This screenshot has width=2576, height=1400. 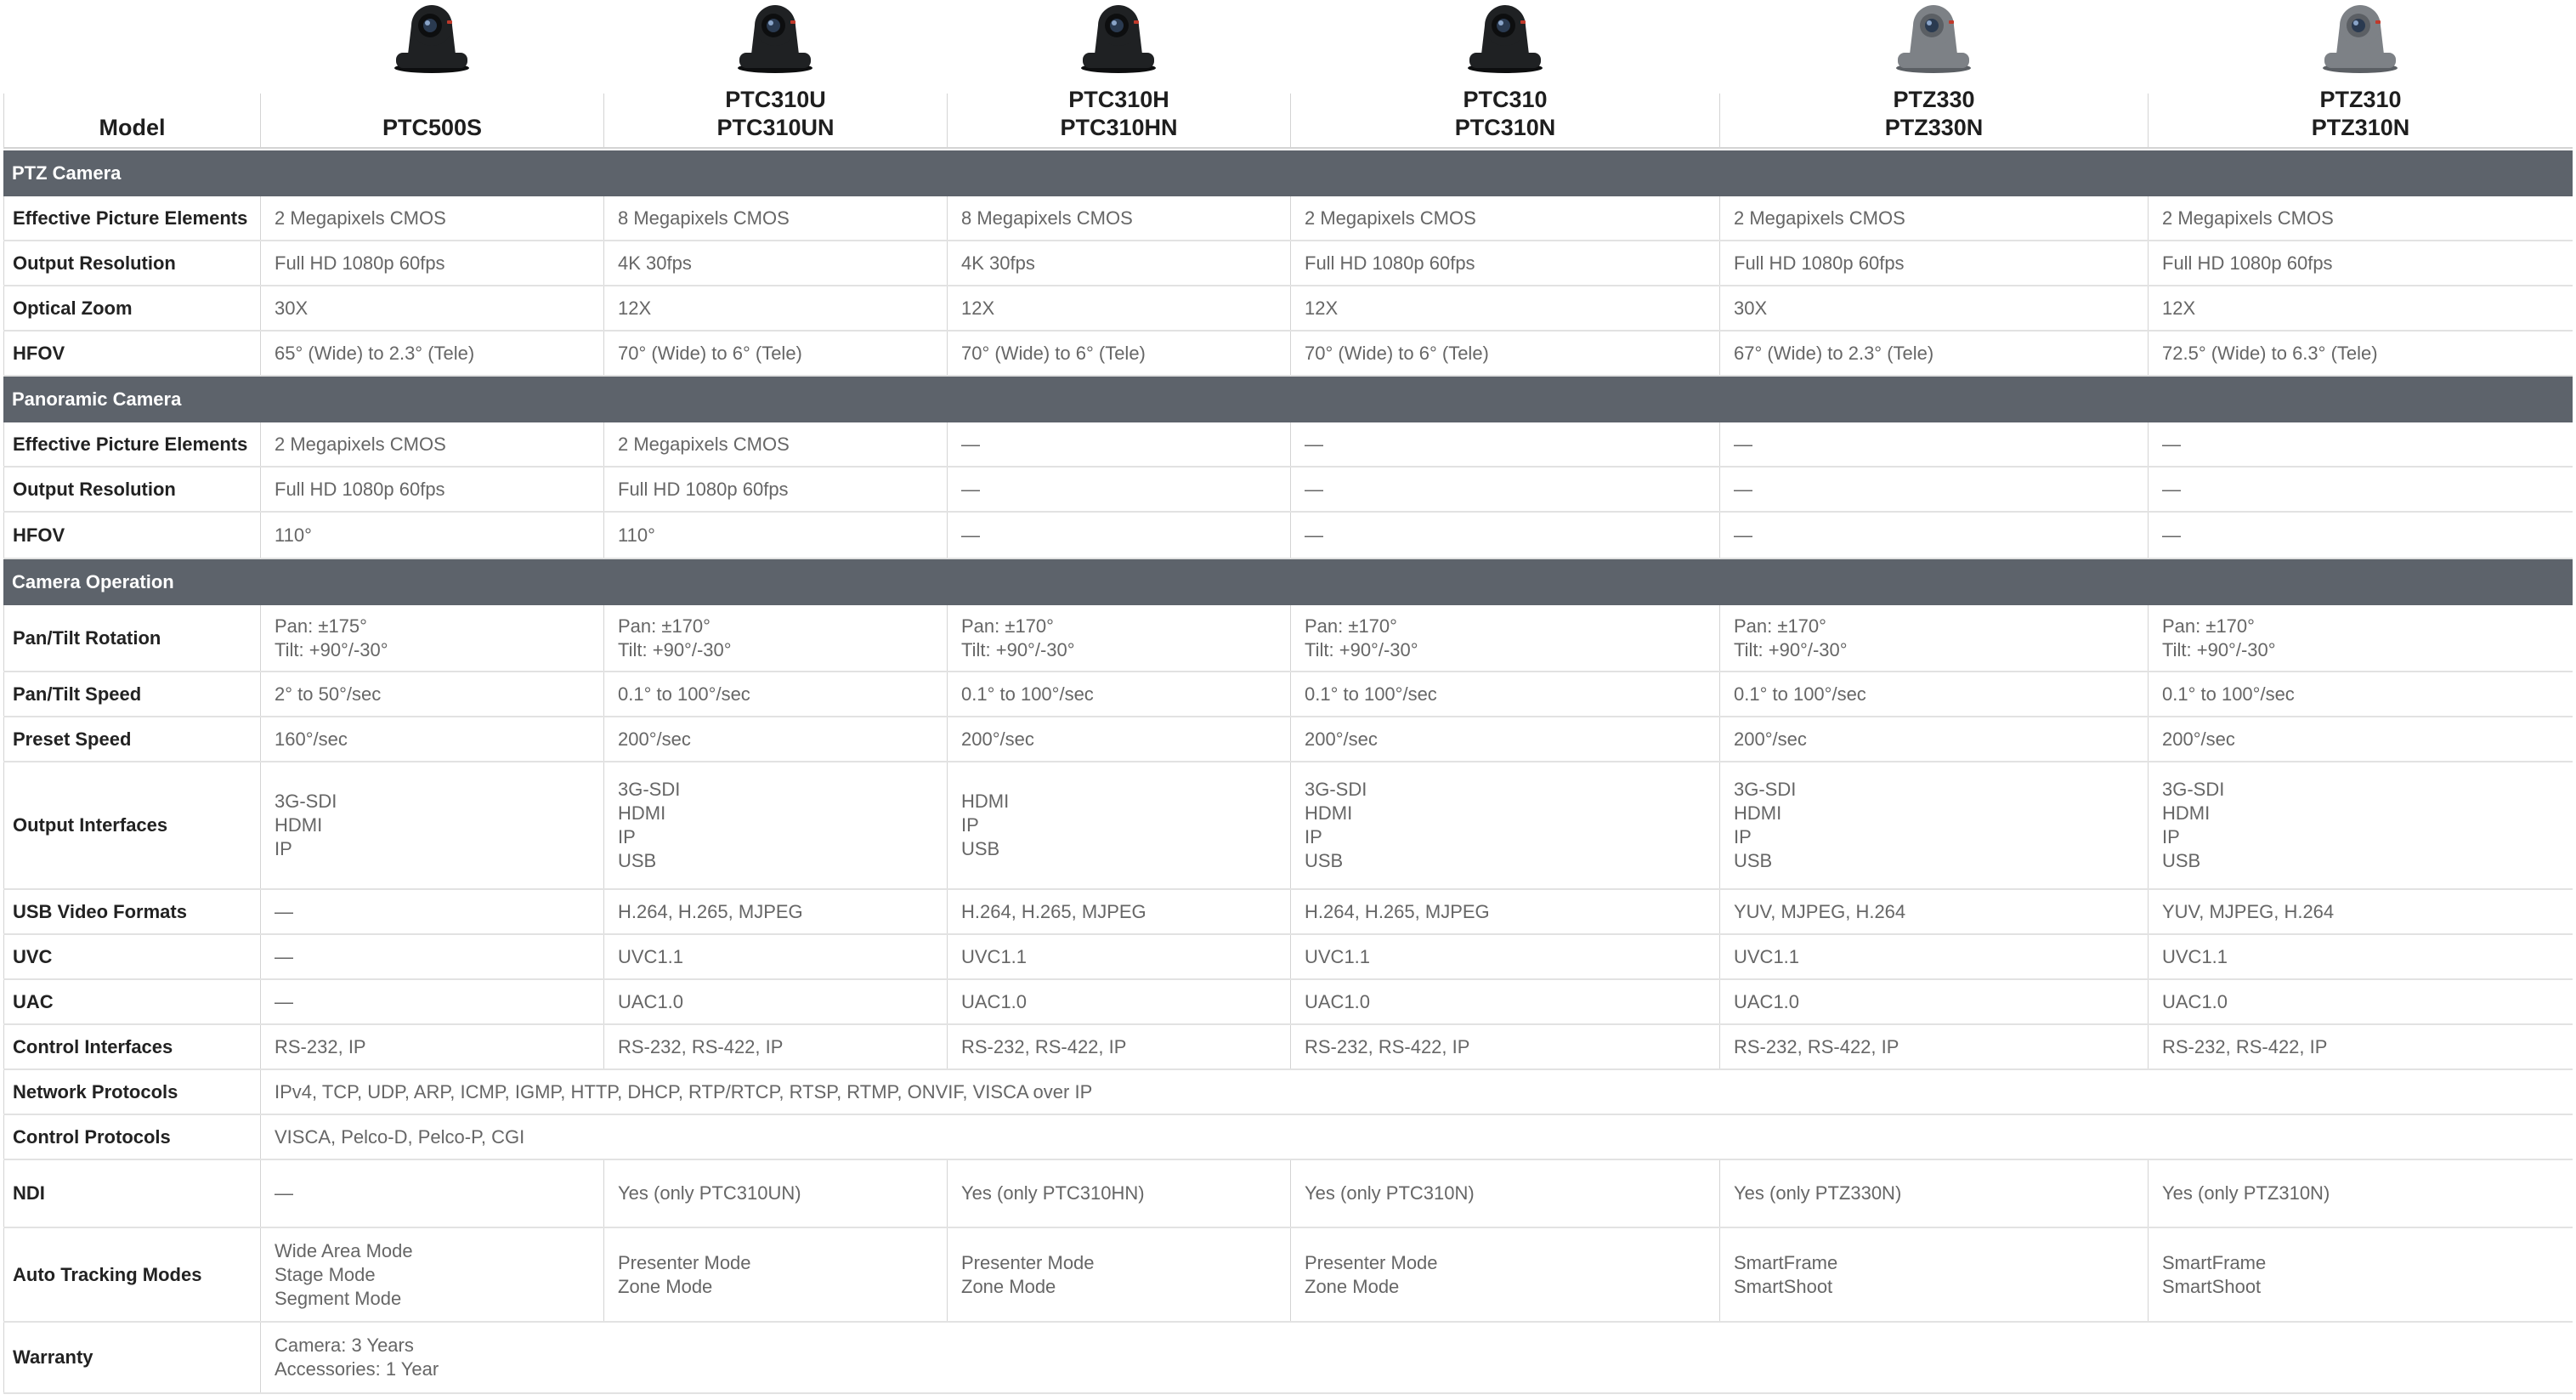 I want to click on cell-line: USB, so click(x=1754, y=860).